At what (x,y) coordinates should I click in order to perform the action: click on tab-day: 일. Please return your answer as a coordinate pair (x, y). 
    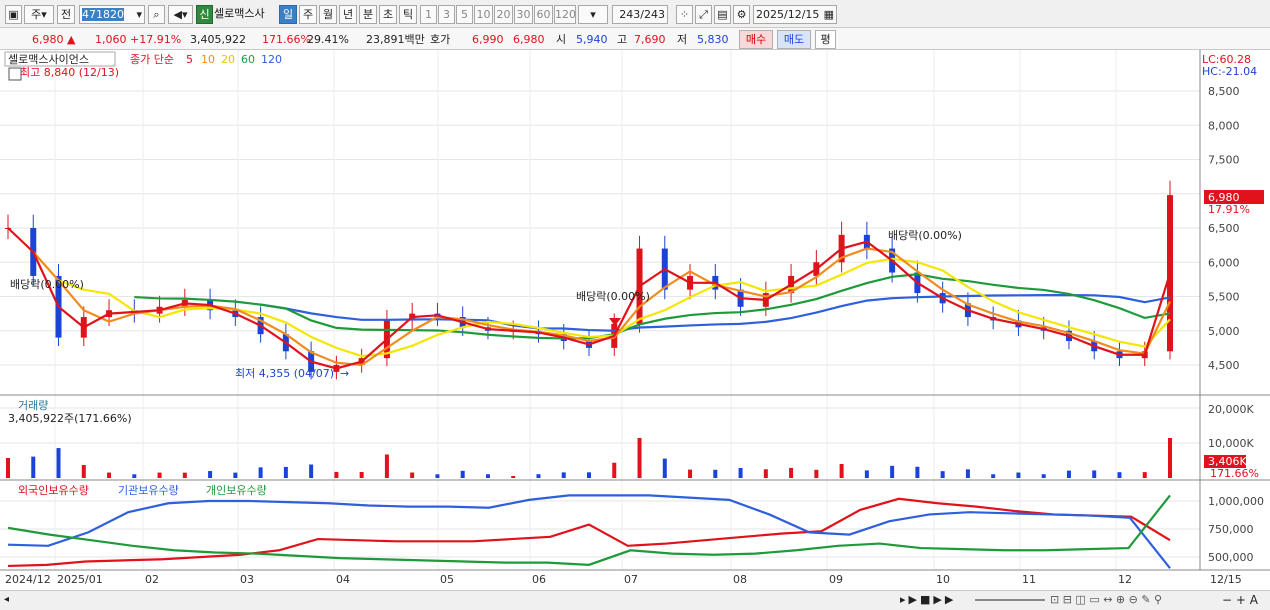
    Looking at the image, I should click on (288, 14).